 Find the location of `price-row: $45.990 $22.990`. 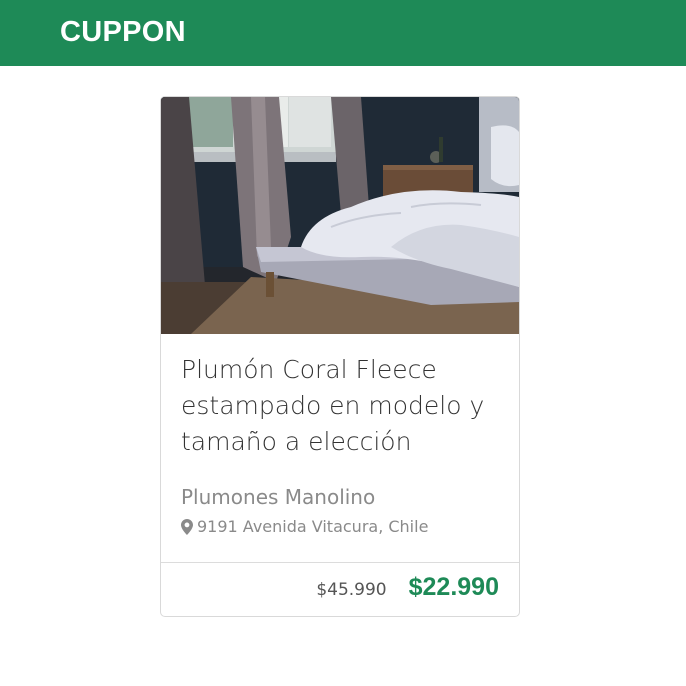

price-row: $45.990 $22.990 is located at coordinates (407, 587).